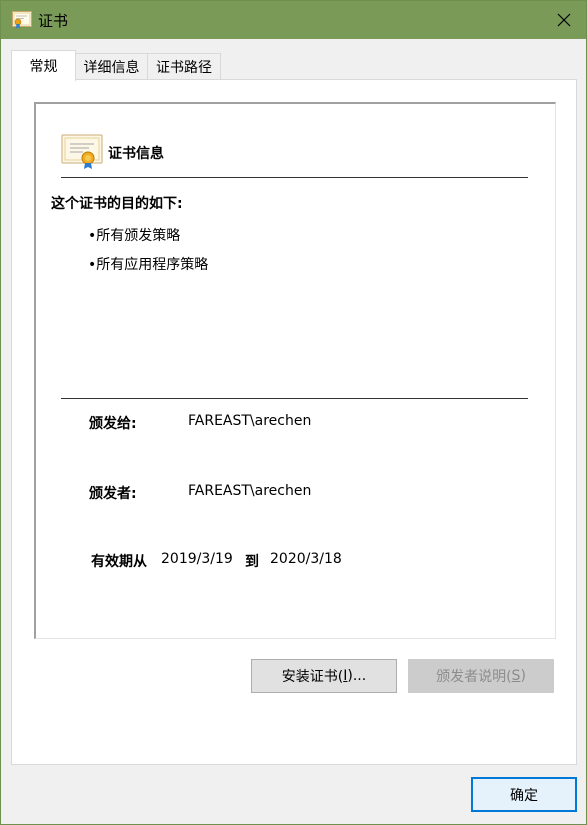 This screenshot has width=587, height=825. I want to click on tab-cert-path: 证书路径, so click(184, 66).